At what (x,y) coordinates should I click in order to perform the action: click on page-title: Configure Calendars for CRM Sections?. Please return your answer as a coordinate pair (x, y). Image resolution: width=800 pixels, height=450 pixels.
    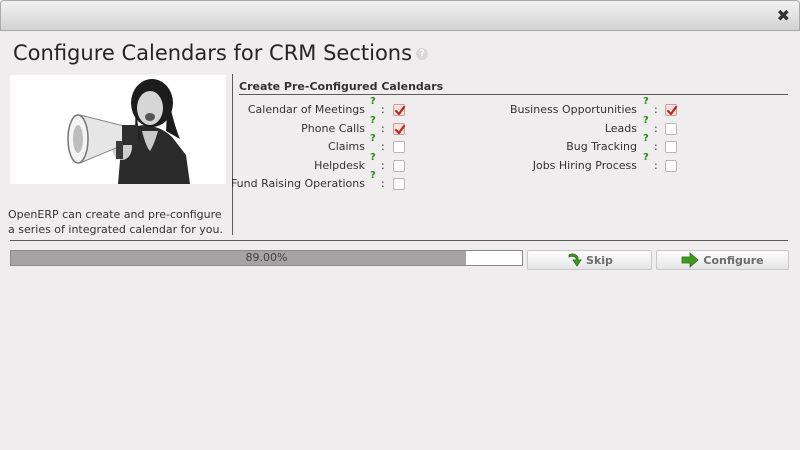
    Looking at the image, I should click on (221, 53).